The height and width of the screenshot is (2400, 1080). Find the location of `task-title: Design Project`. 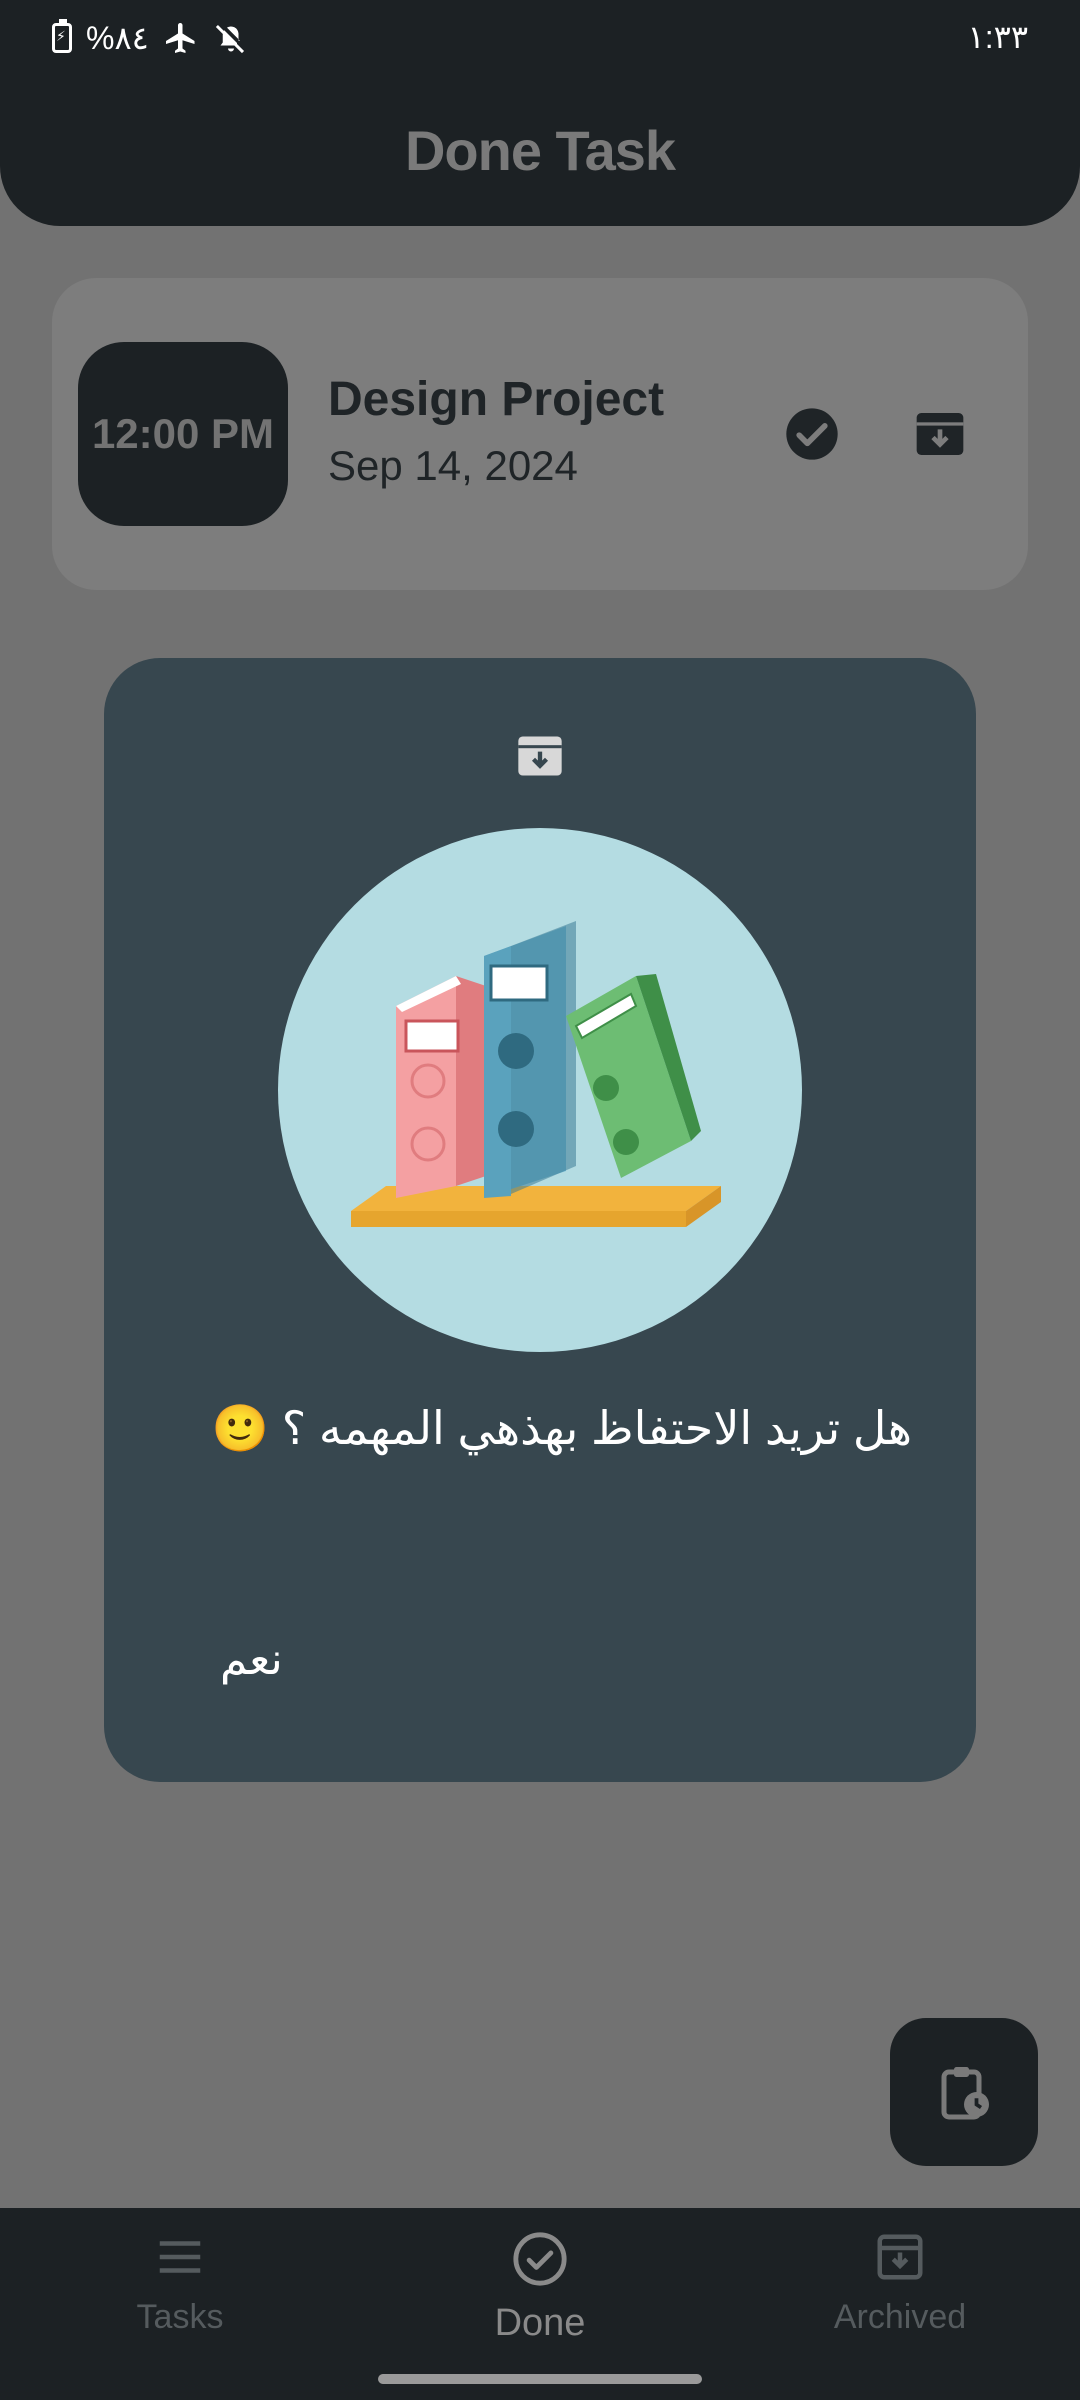

task-title: Design Project is located at coordinates (496, 399).